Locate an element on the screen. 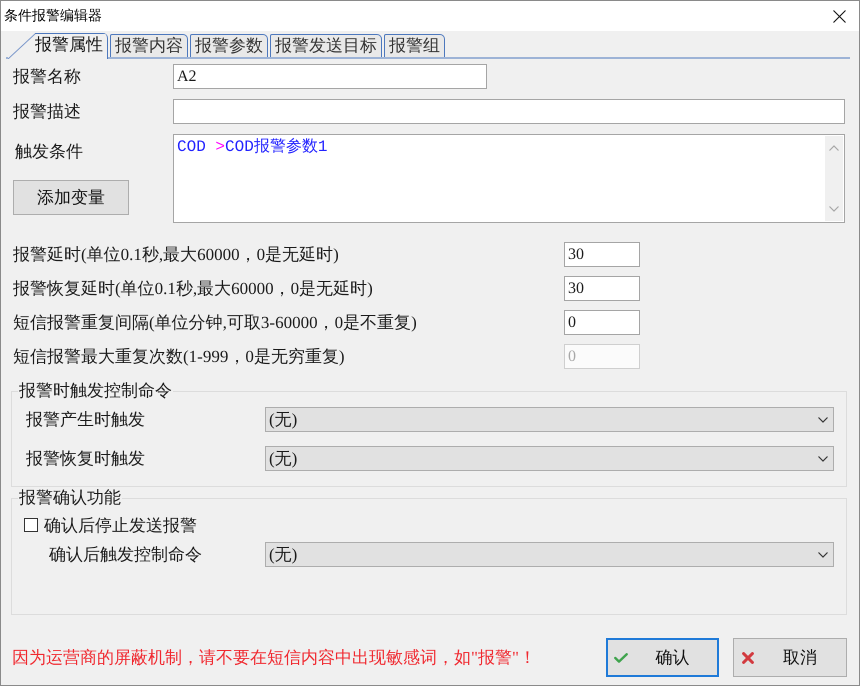 Image resolution: width=860 pixels, height=686 pixels. text-area: COD >COD报警参数1 is located at coordinates (509, 178).